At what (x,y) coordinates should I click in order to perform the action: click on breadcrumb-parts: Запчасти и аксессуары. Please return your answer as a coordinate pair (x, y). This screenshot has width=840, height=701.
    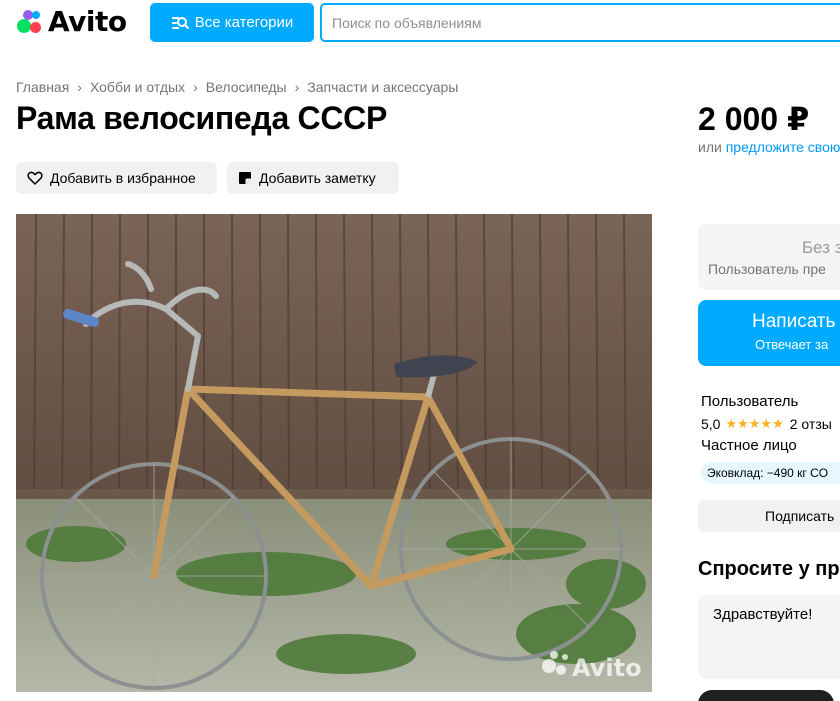
    Looking at the image, I should click on (382, 87).